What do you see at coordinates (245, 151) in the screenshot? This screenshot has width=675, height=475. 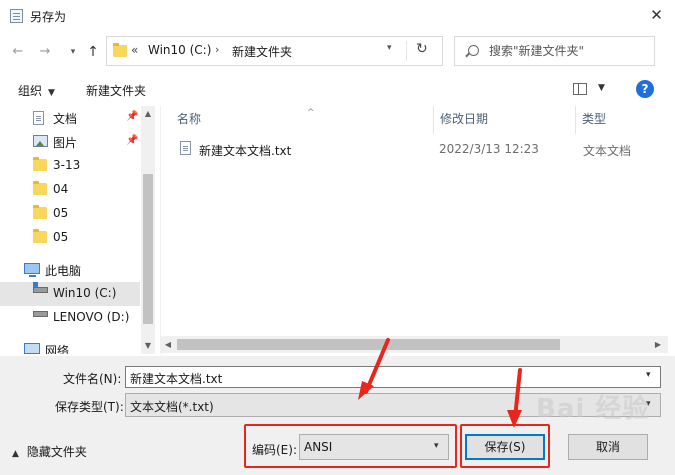 I see `file-name-cell: 新建文本文档.txt` at bounding box center [245, 151].